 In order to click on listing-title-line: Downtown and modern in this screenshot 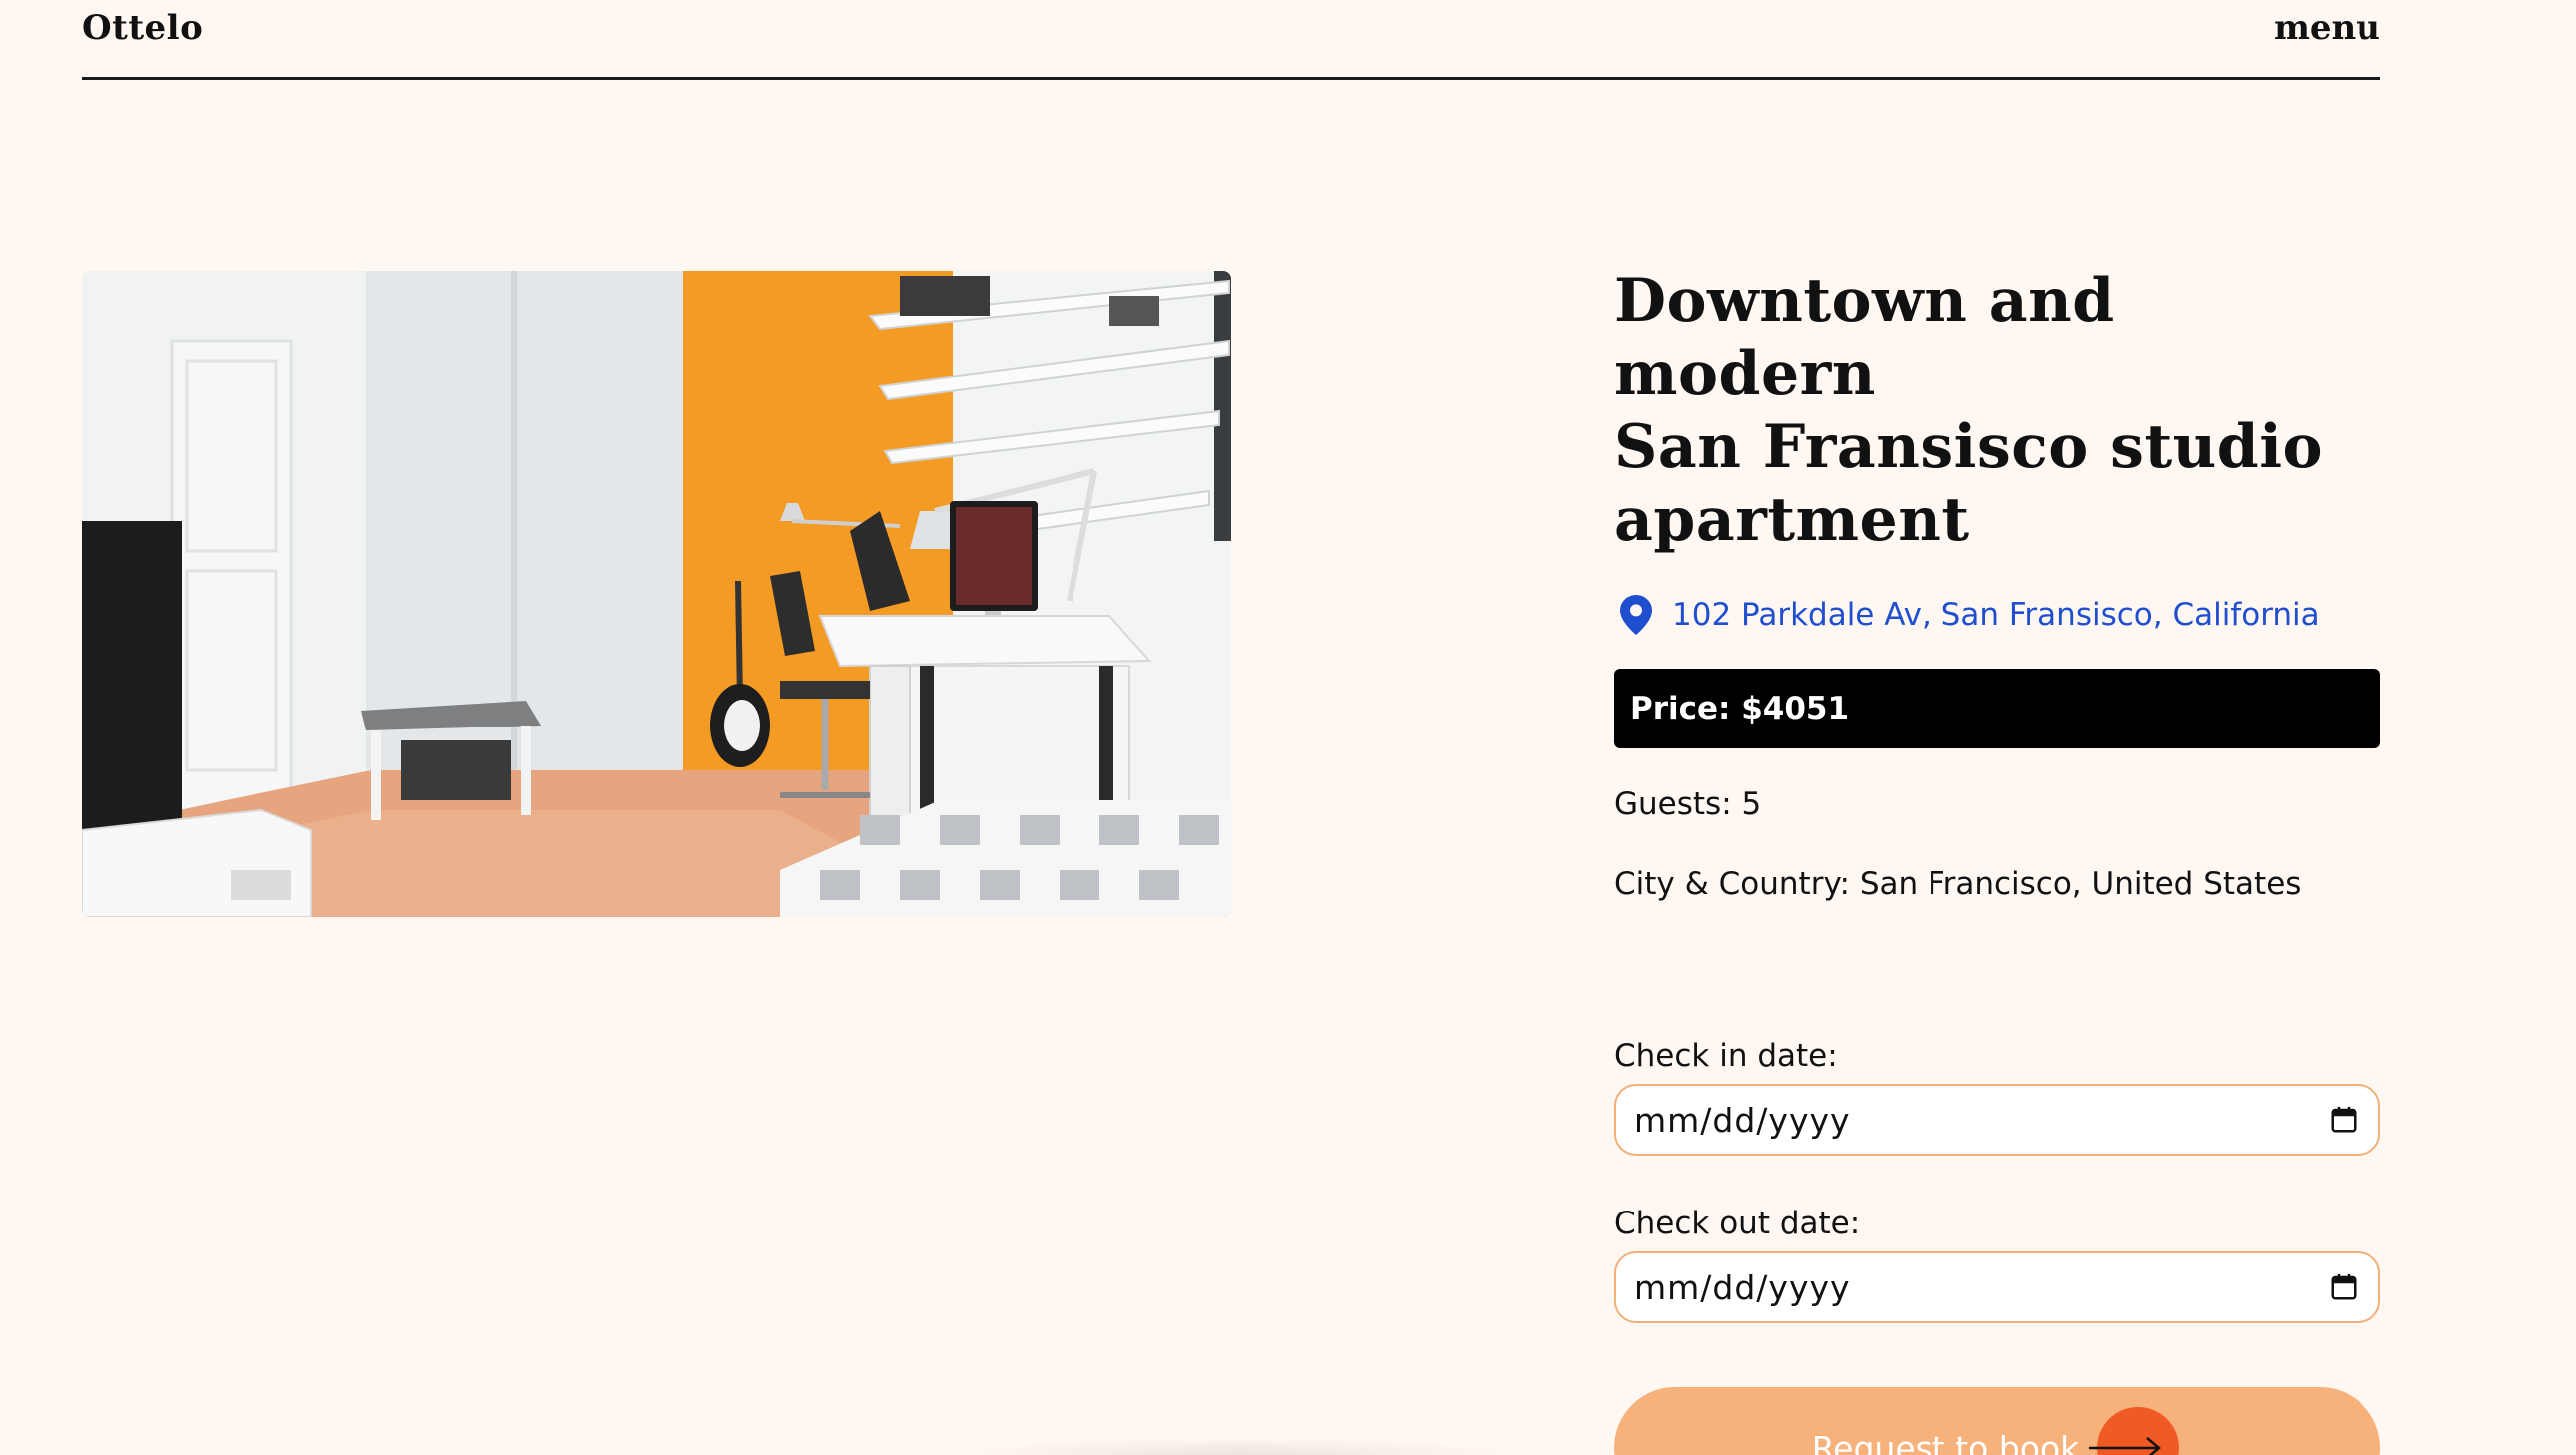, I will do `click(1864, 337)`.